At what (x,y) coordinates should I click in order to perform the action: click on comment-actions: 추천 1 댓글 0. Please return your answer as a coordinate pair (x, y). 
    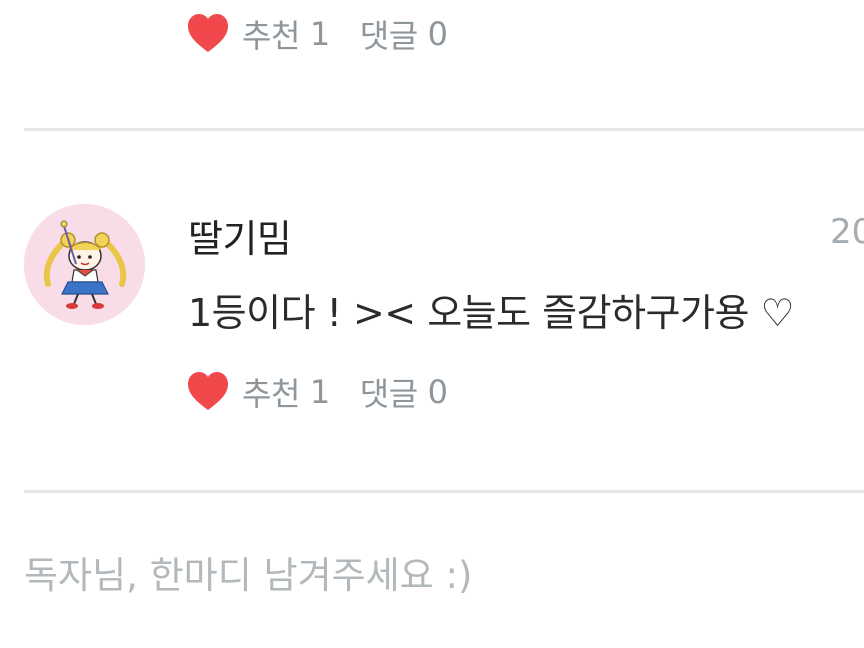
    Looking at the image, I should click on (317, 392).